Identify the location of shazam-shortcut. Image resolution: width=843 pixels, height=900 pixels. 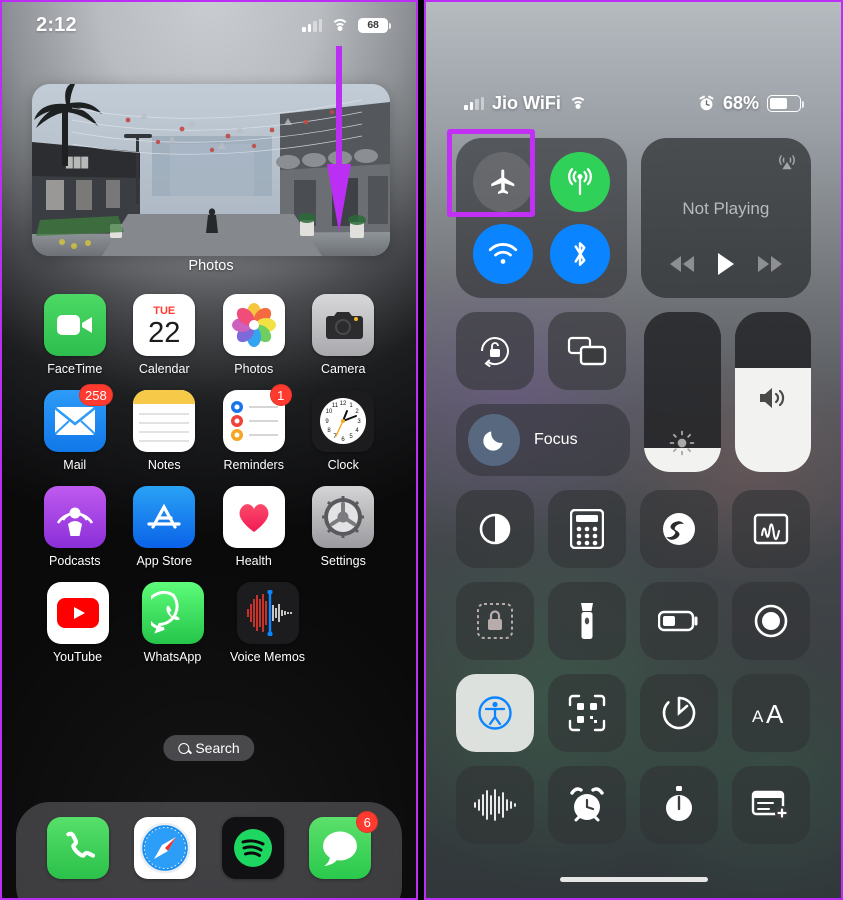
(679, 529).